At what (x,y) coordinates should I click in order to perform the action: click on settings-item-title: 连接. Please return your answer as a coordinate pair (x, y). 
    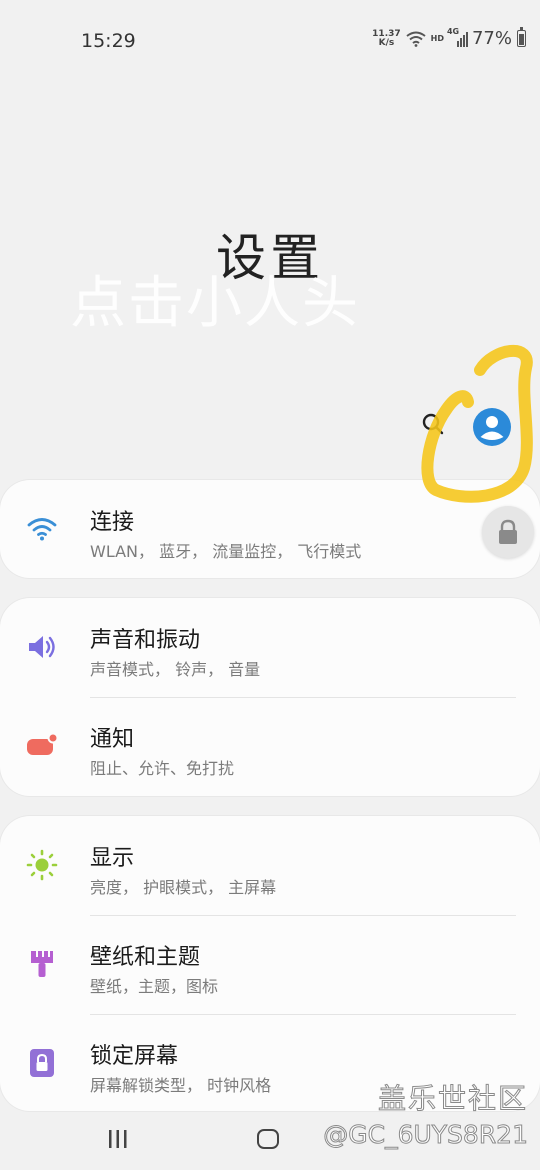
    Looking at the image, I should click on (112, 522).